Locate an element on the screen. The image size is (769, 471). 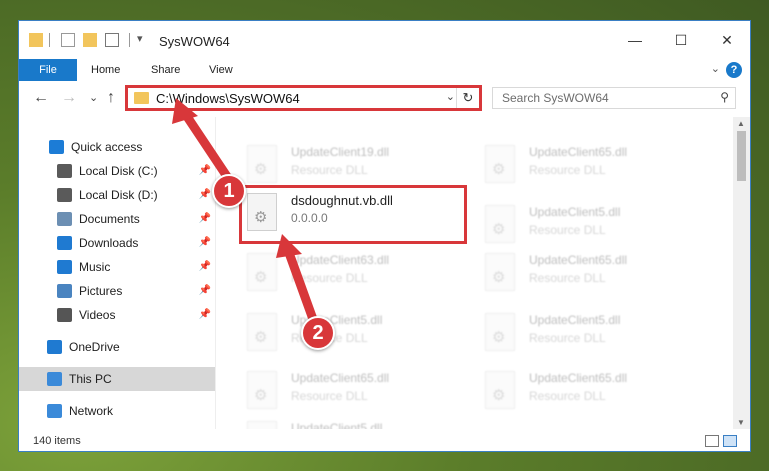
tab-file: File is located at coordinates (48, 70).